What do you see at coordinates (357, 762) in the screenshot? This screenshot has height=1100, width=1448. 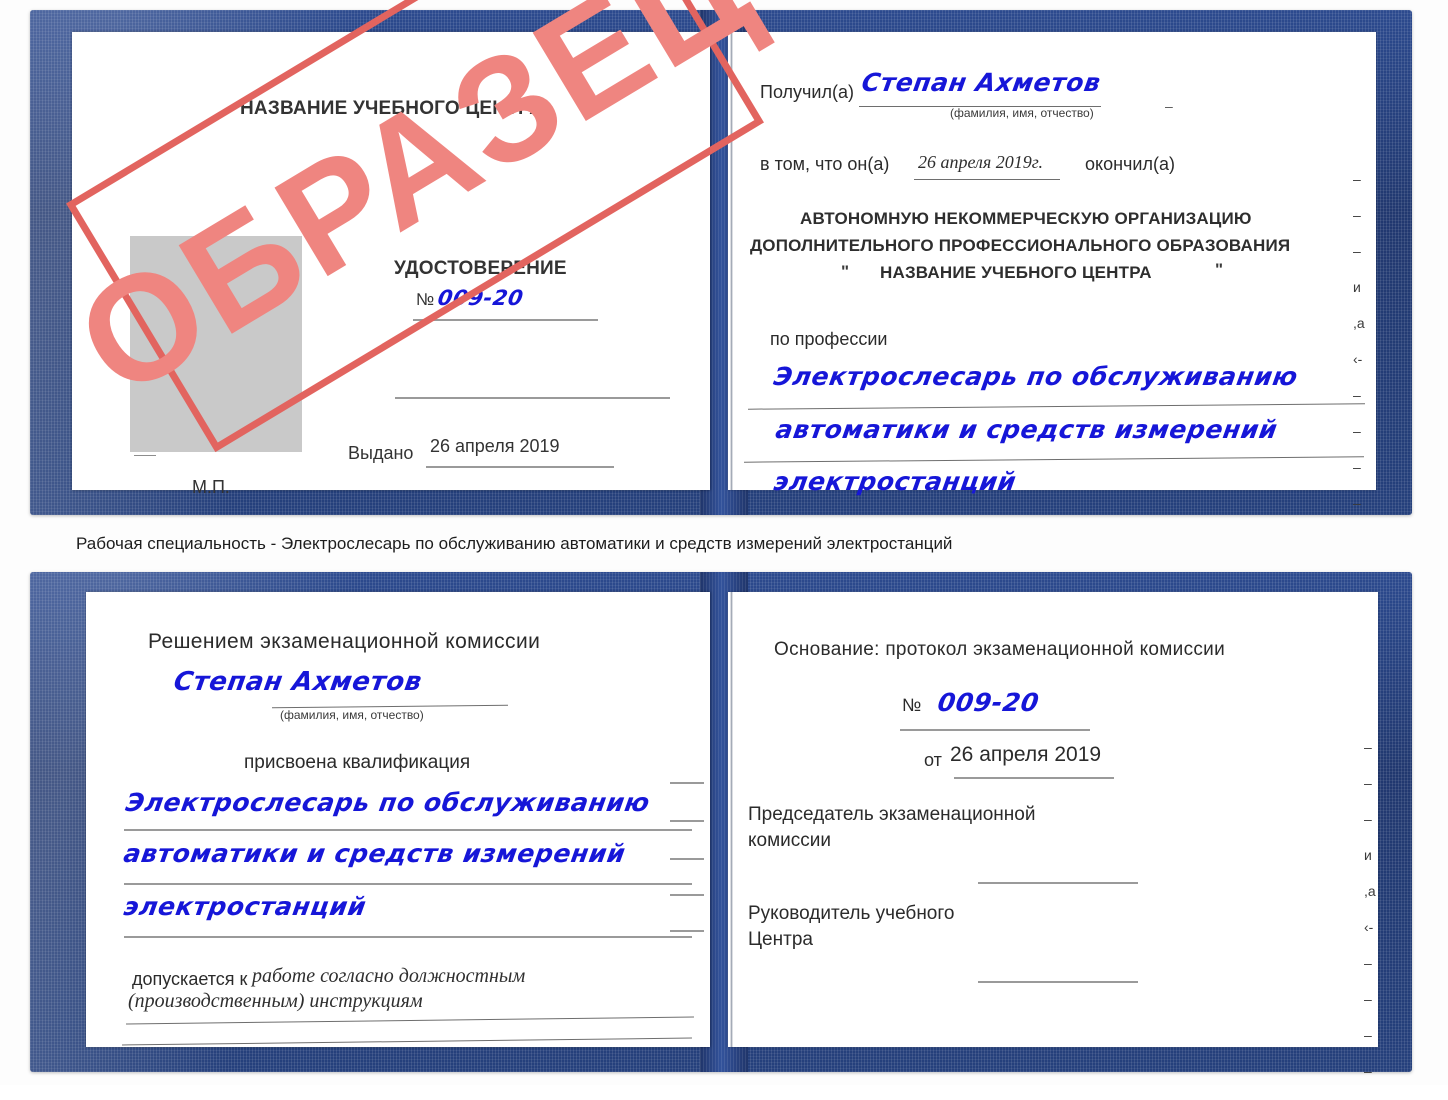 I see `qualification-label: присвоена квалификация` at bounding box center [357, 762].